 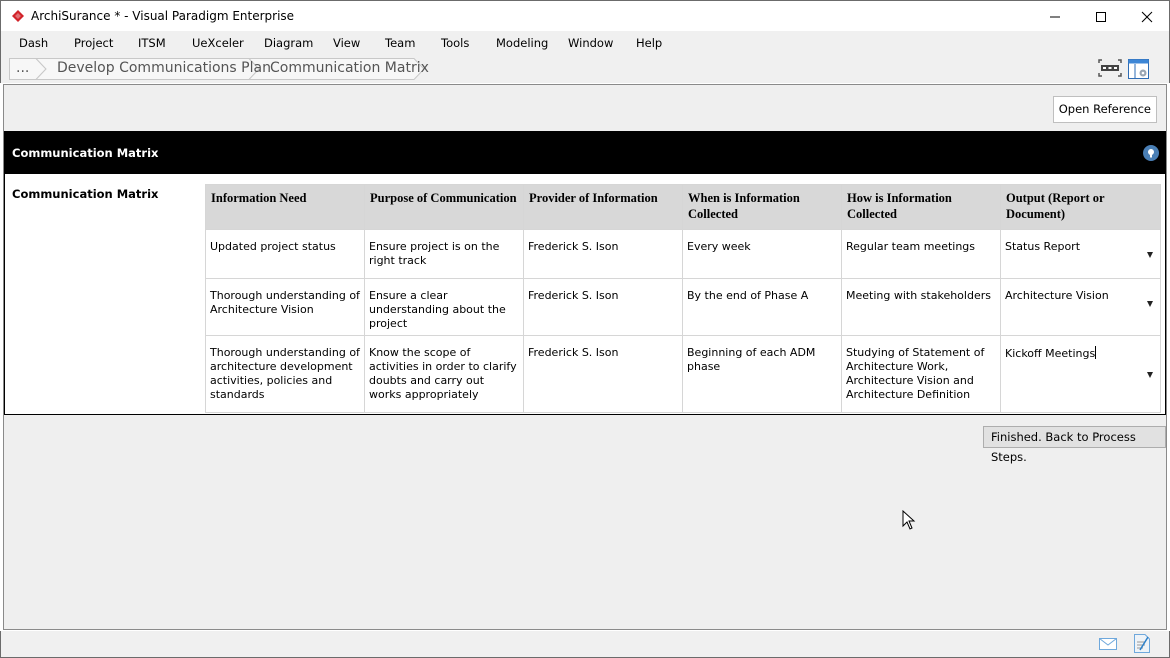 I want to click on cell-purpose: Ensure project is on the right track, so click(x=444, y=254).